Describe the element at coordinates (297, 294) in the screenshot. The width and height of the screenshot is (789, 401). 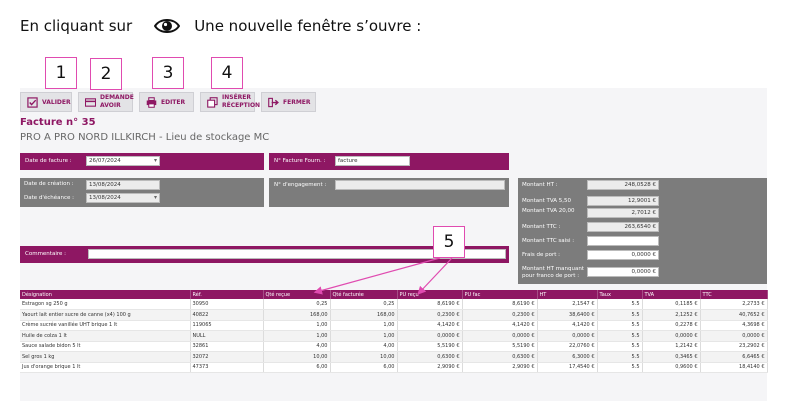
I see `col-qte-recue: Qté reçue` at that location.